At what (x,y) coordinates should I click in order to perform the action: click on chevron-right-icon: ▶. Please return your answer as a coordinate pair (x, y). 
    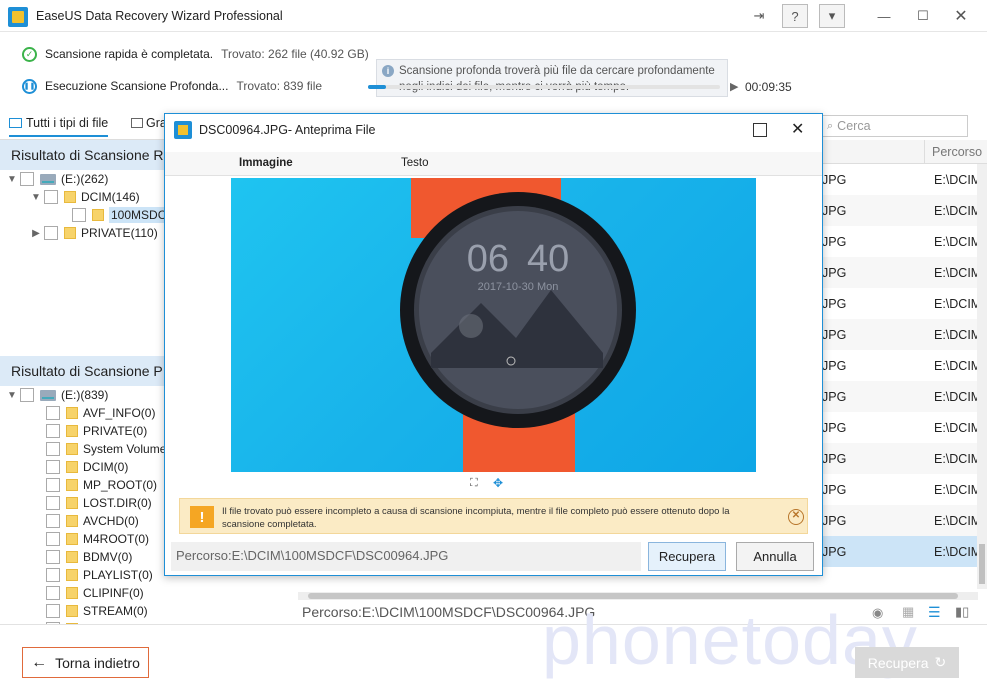
    Looking at the image, I should click on (36, 233).